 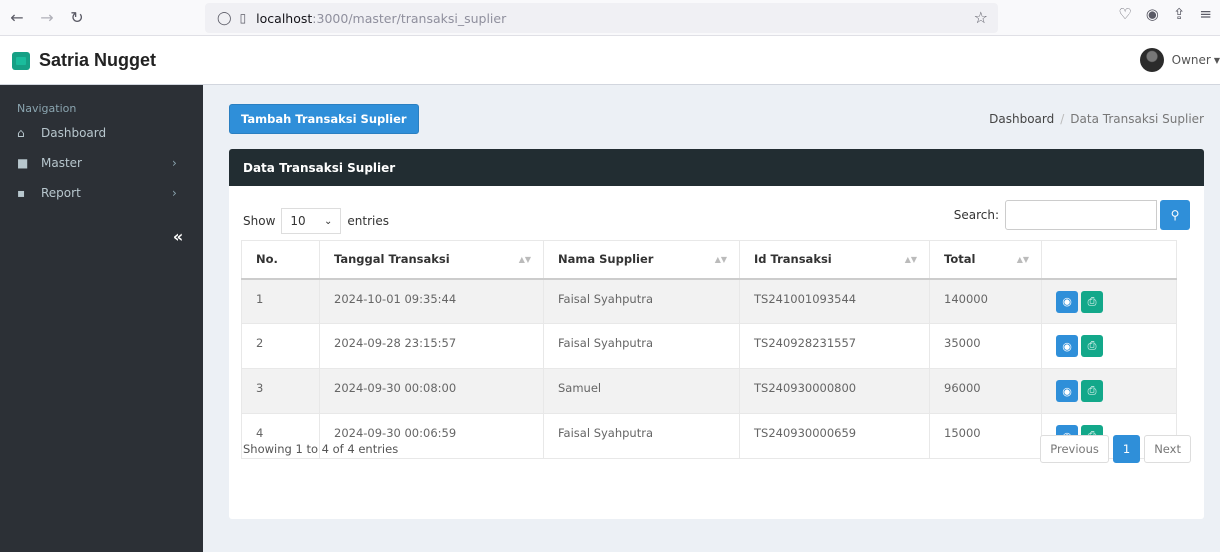 I want to click on sidebar-item-label: Master, so click(x=61, y=163).